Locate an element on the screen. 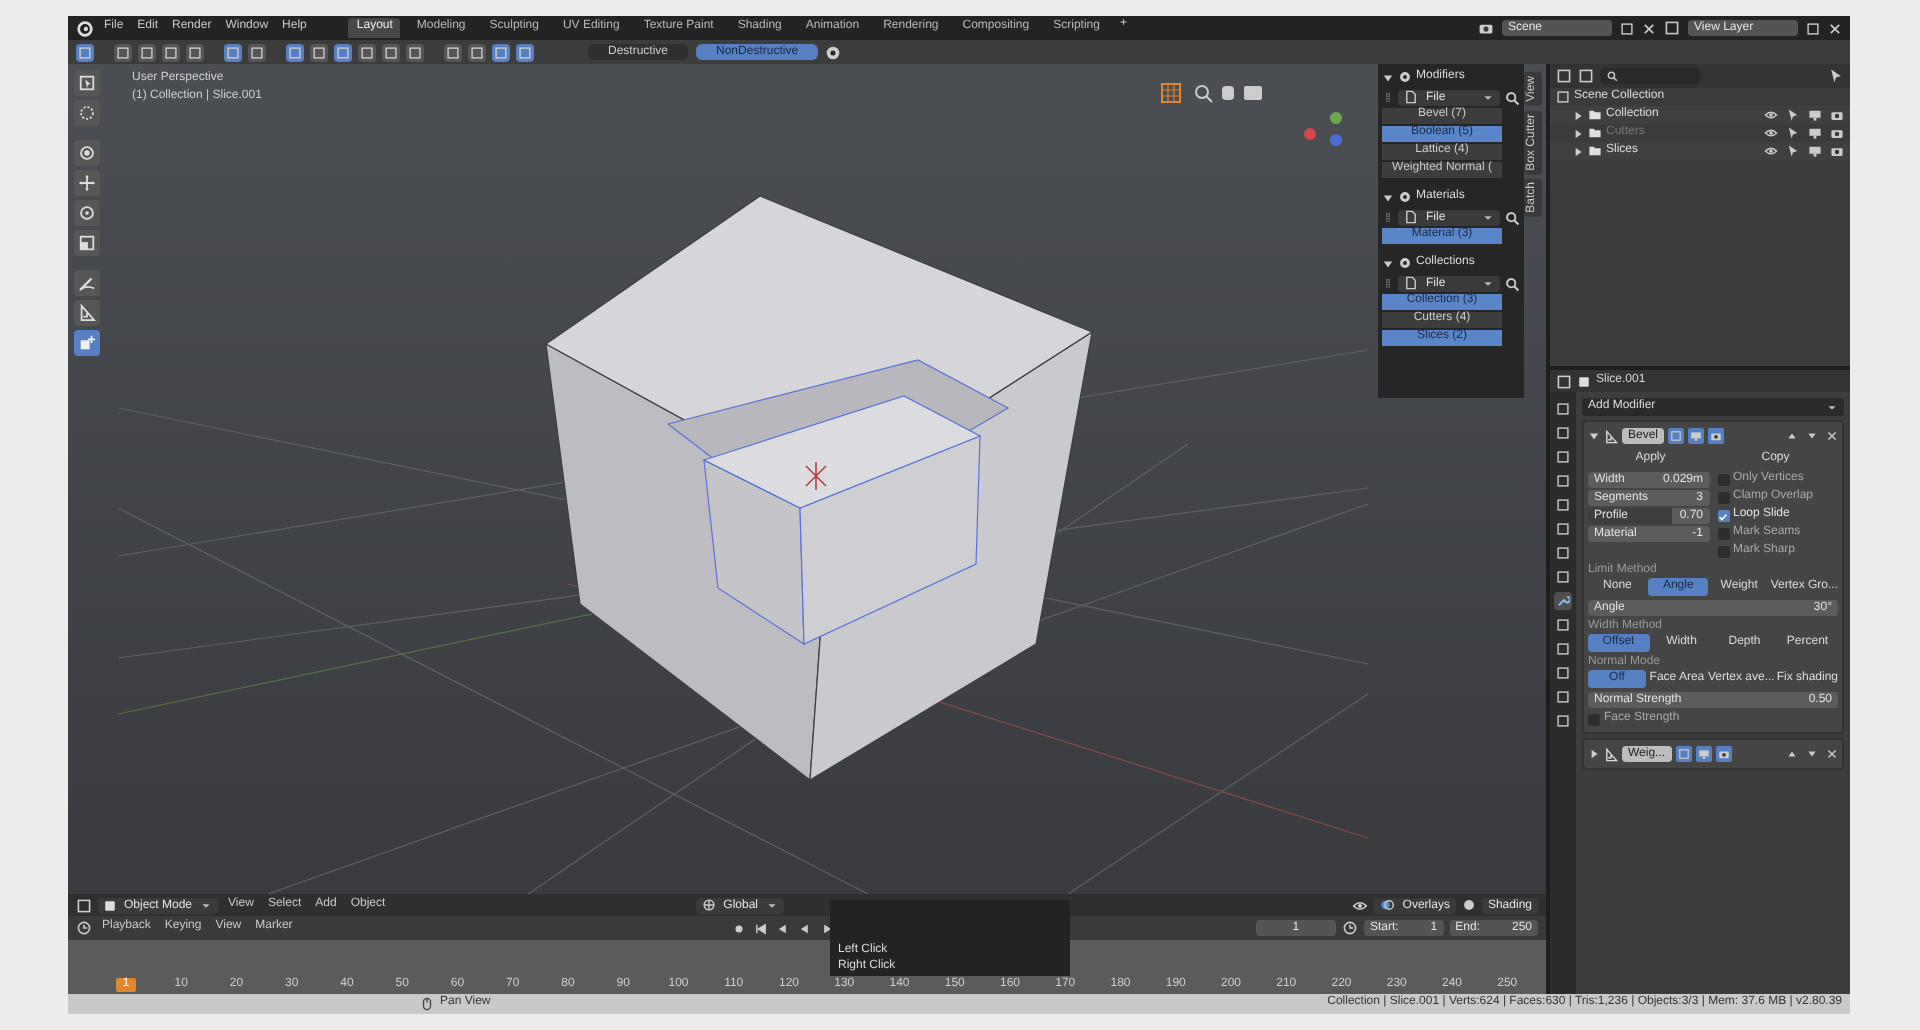  navigation-gizmo-drawing is located at coordinates (1323, 129).